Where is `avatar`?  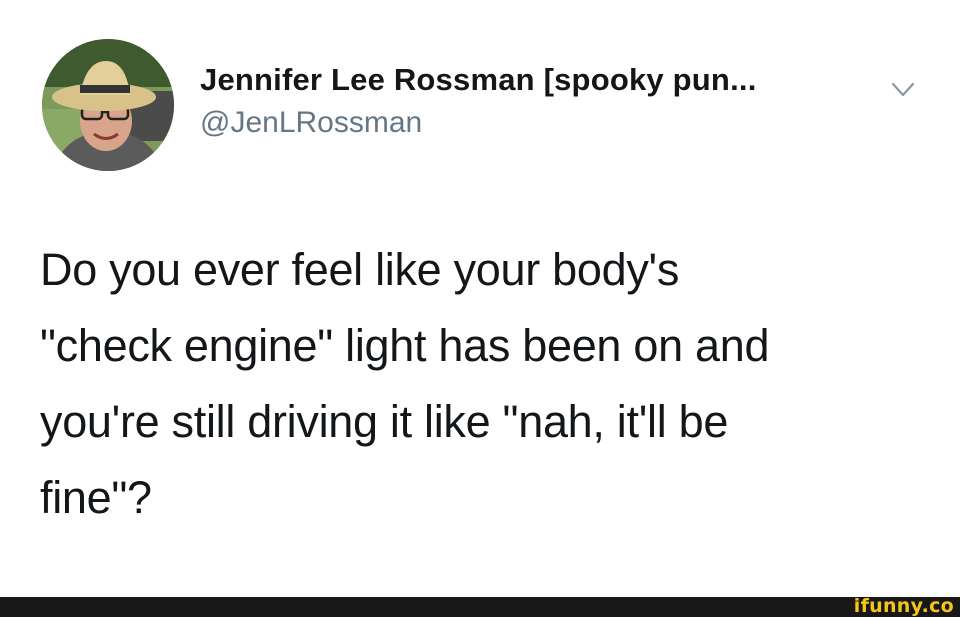 avatar is located at coordinates (108, 105).